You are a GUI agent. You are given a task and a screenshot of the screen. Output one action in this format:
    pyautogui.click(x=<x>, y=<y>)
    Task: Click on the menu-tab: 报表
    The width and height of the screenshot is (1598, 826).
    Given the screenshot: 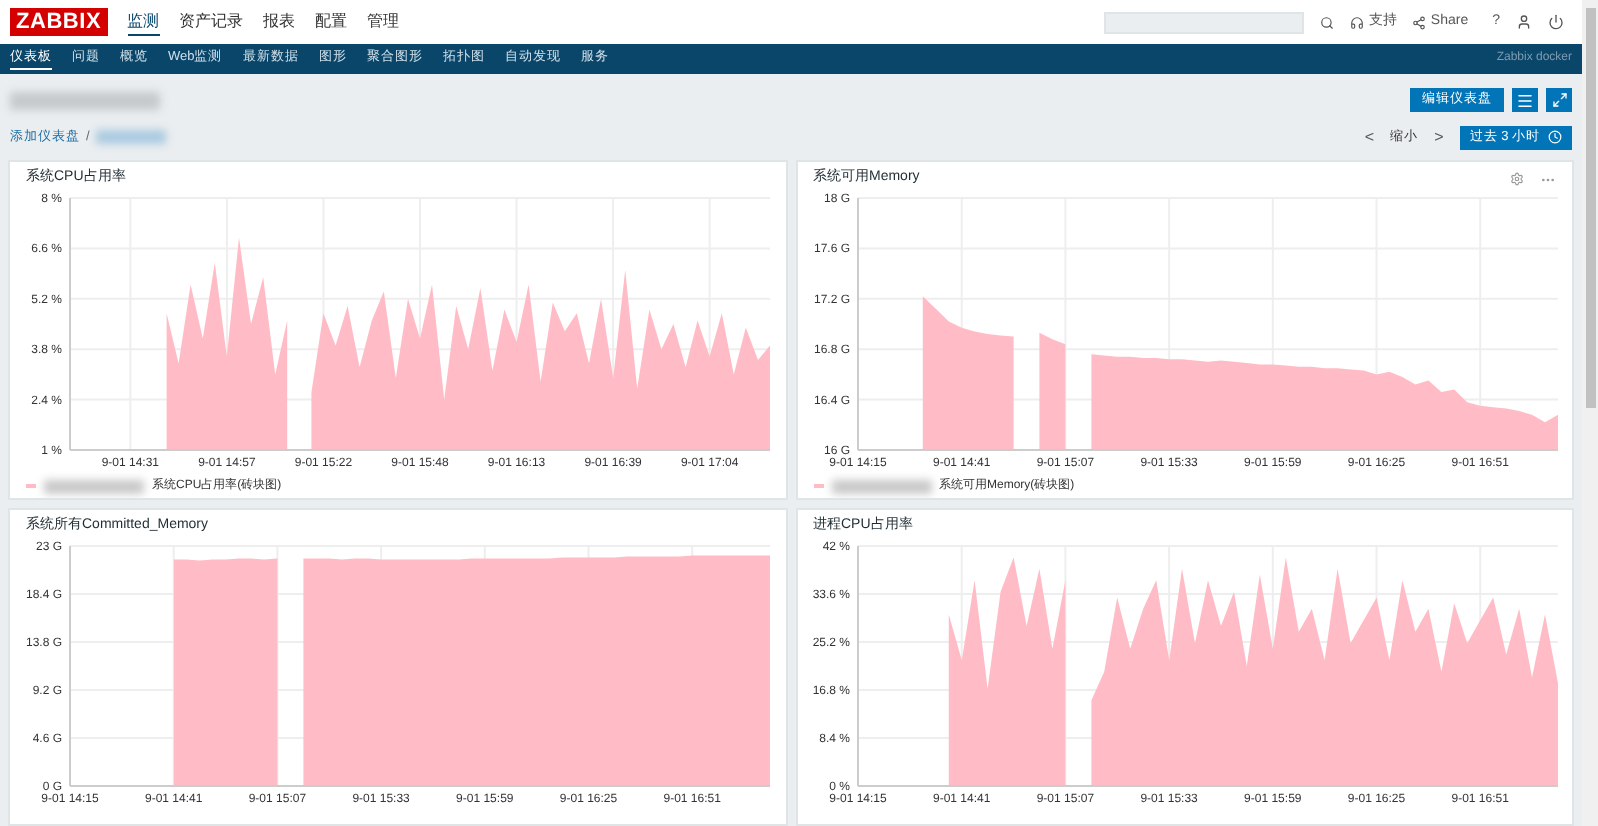 What is the action you would take?
    pyautogui.click(x=279, y=22)
    